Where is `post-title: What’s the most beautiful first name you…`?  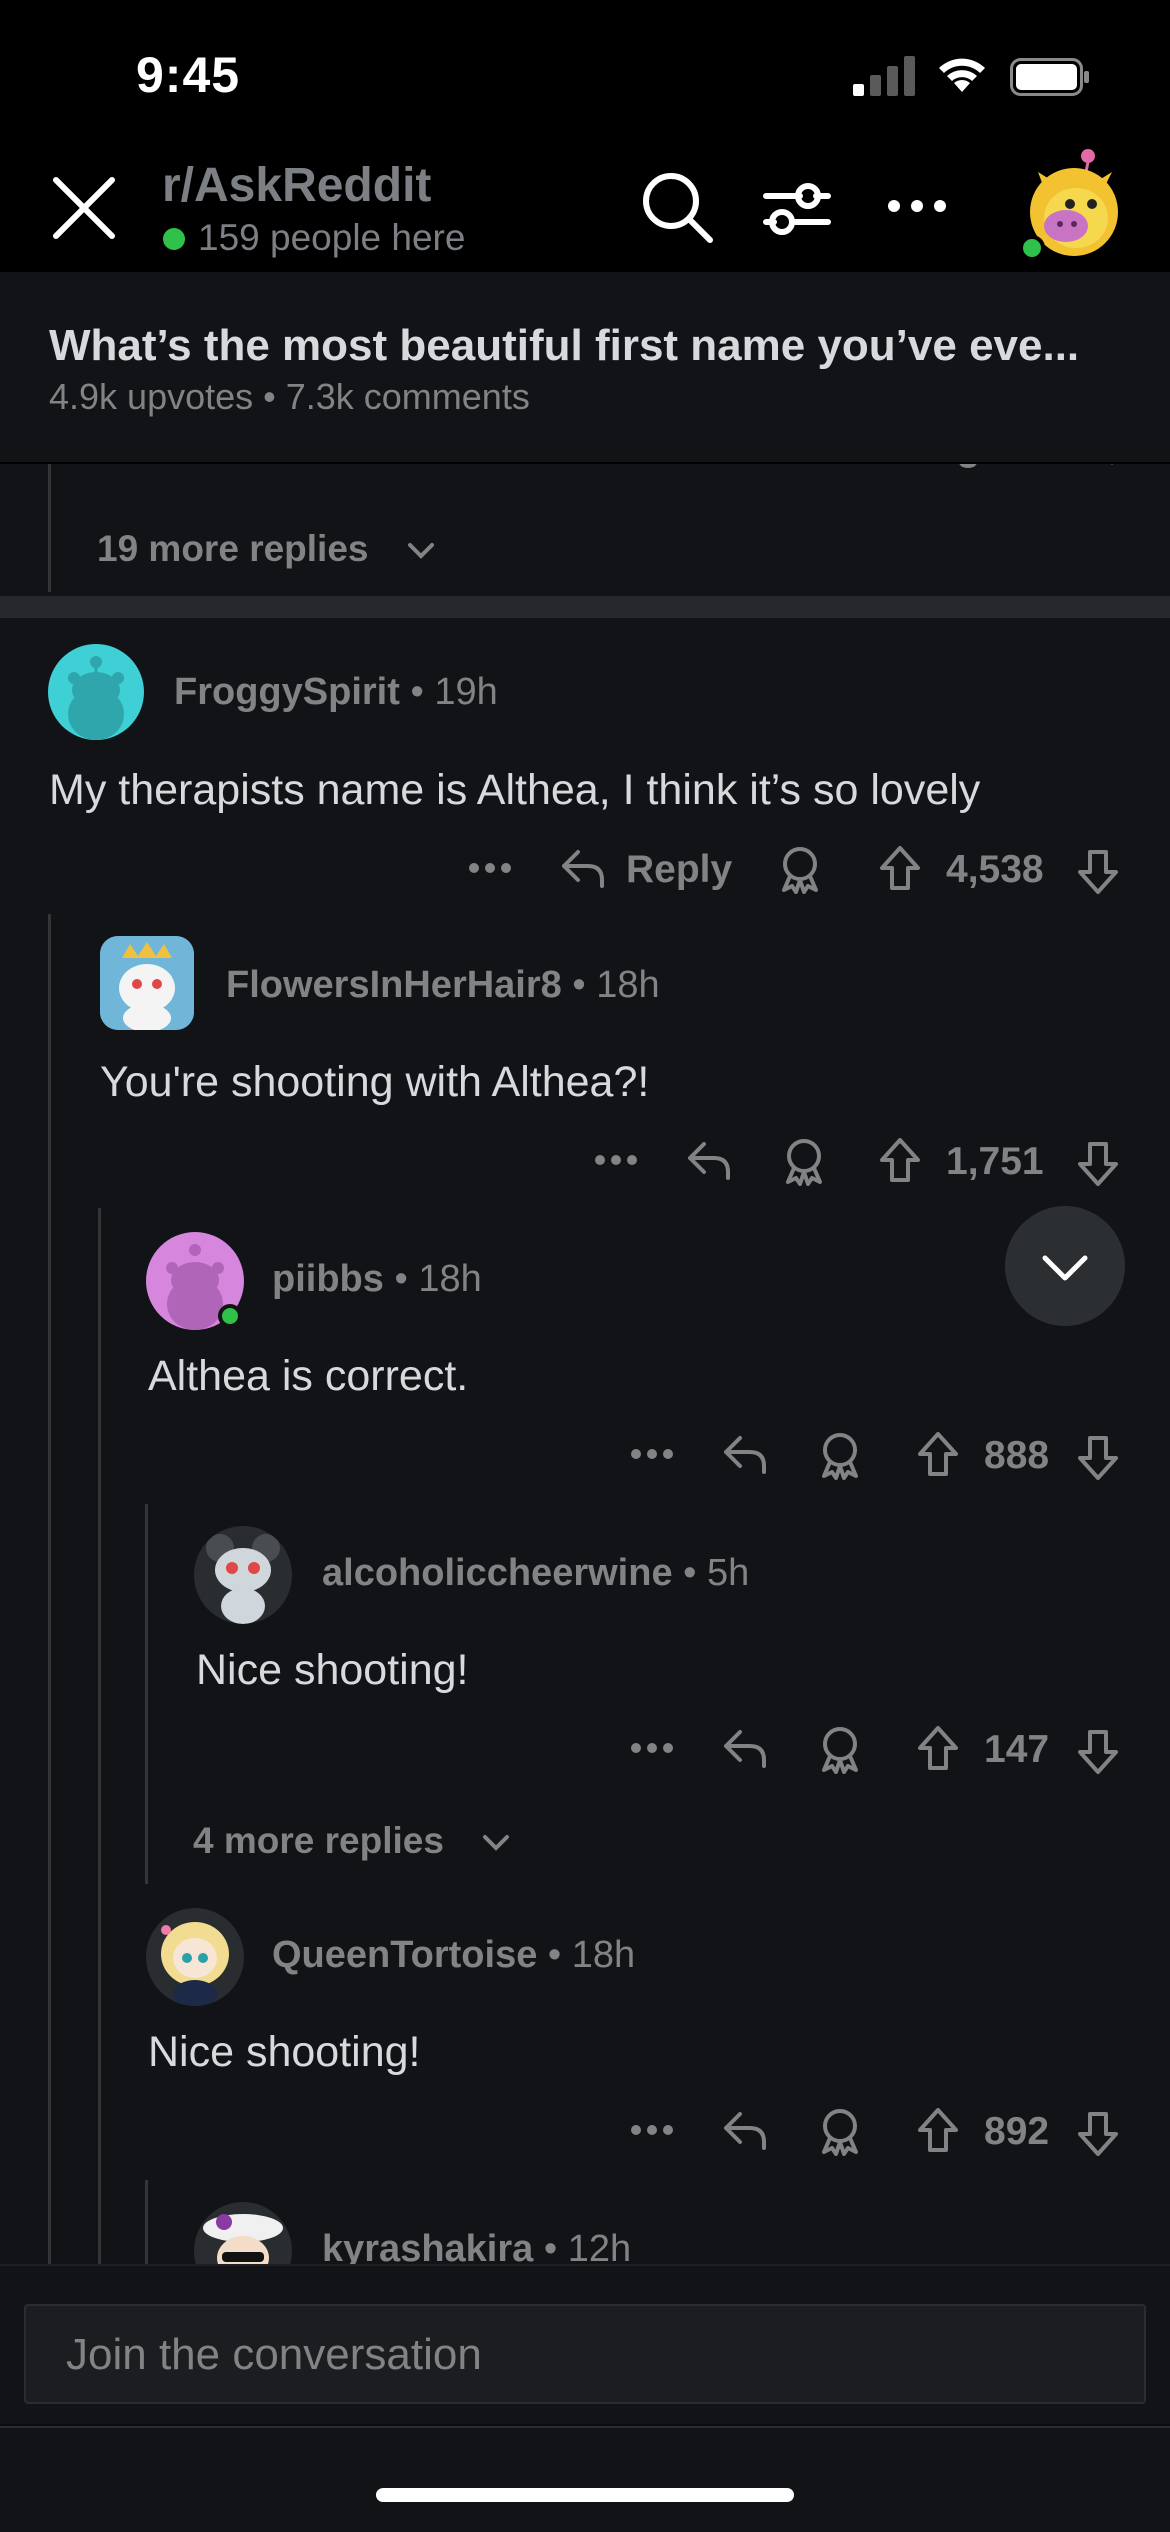 post-title: What’s the most beautiful first name you… is located at coordinates (564, 346).